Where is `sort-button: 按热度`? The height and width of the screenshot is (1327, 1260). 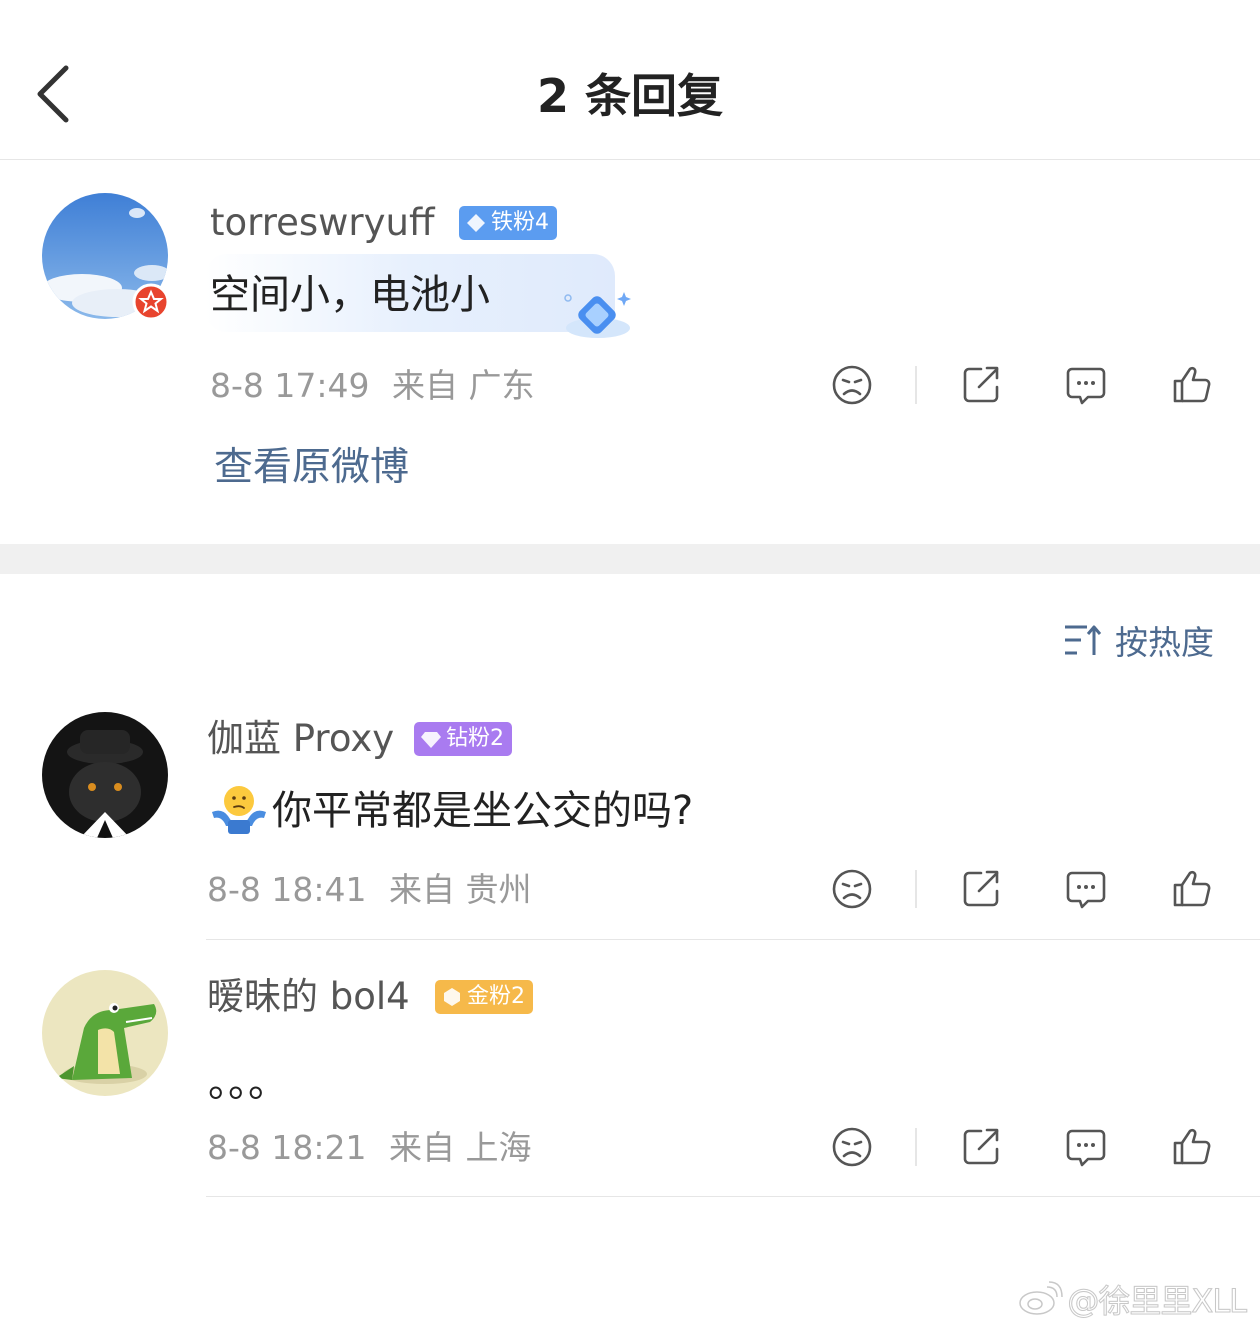
sort-button: 按热度 is located at coordinates (1138, 640).